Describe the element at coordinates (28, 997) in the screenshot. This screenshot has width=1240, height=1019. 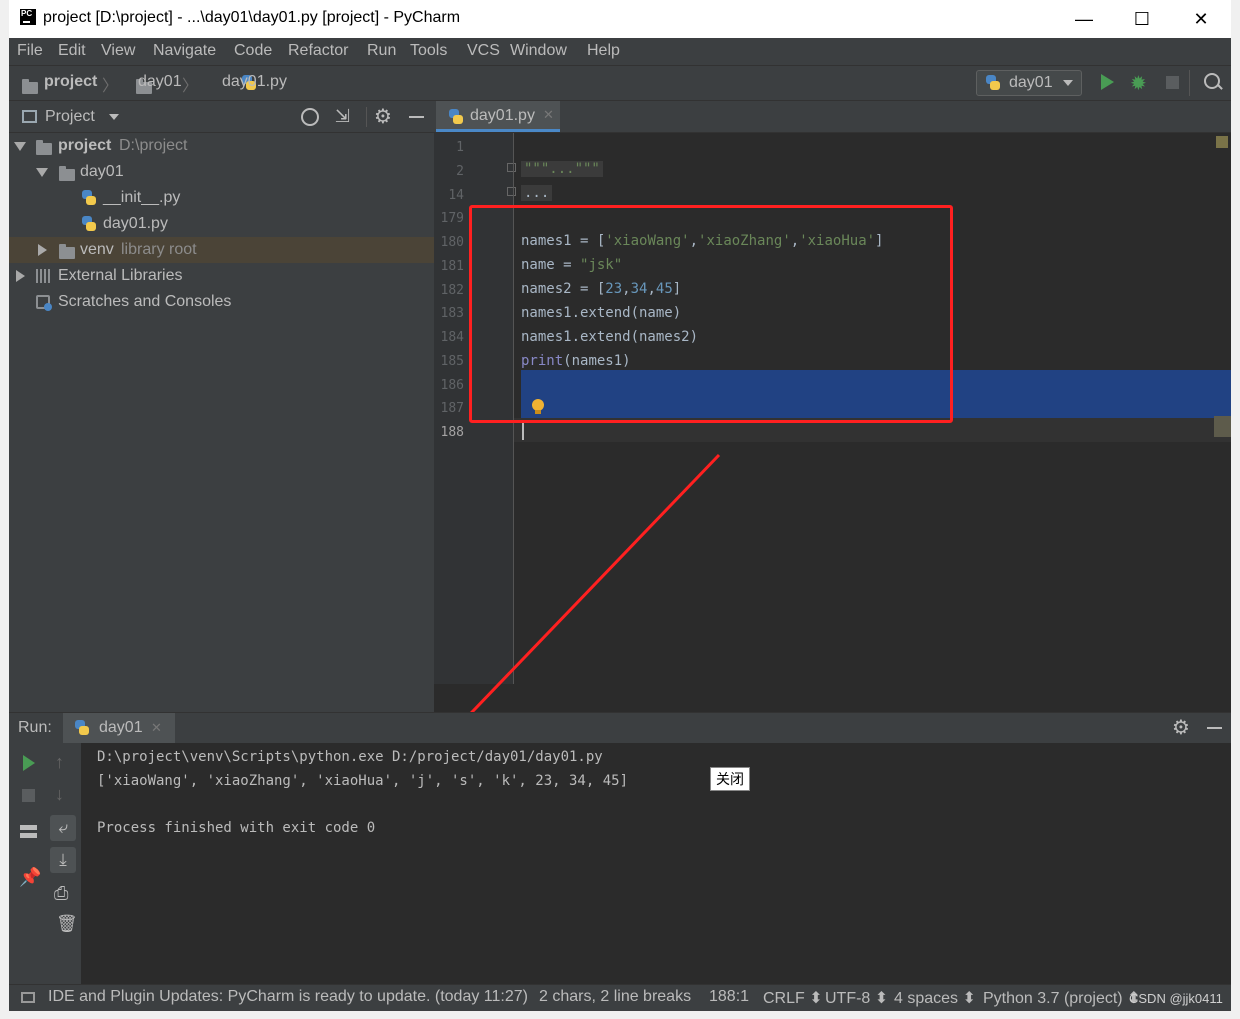
I see `tool-windows-icon` at that location.